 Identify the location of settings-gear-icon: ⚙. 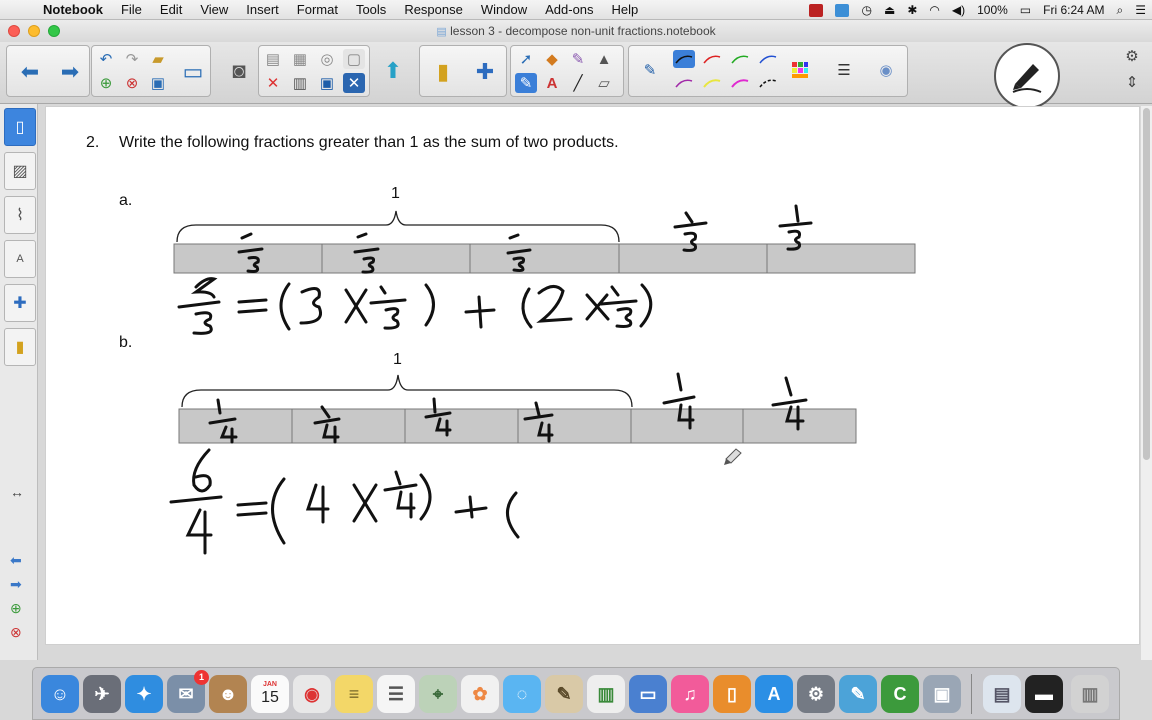
(1132, 56).